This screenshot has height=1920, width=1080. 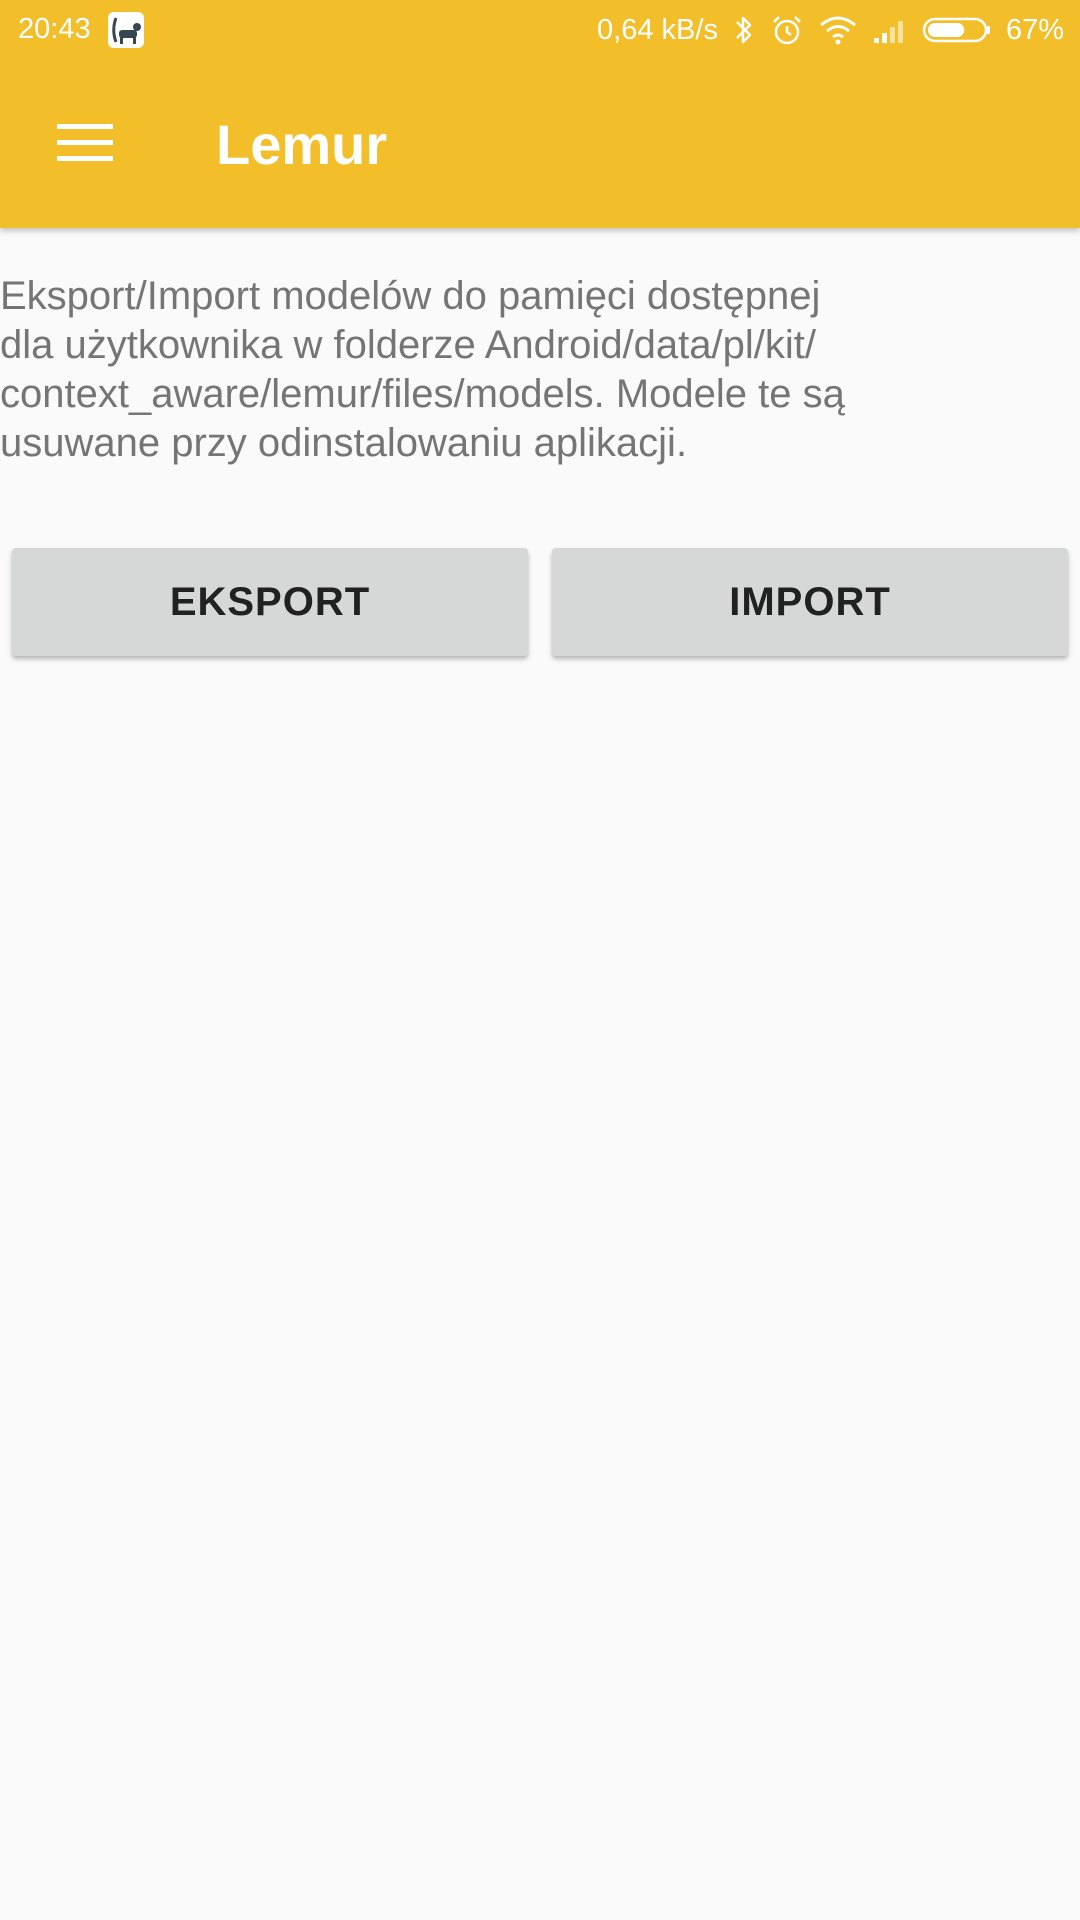 I want to click on import-button: IMPORT, so click(x=810, y=602).